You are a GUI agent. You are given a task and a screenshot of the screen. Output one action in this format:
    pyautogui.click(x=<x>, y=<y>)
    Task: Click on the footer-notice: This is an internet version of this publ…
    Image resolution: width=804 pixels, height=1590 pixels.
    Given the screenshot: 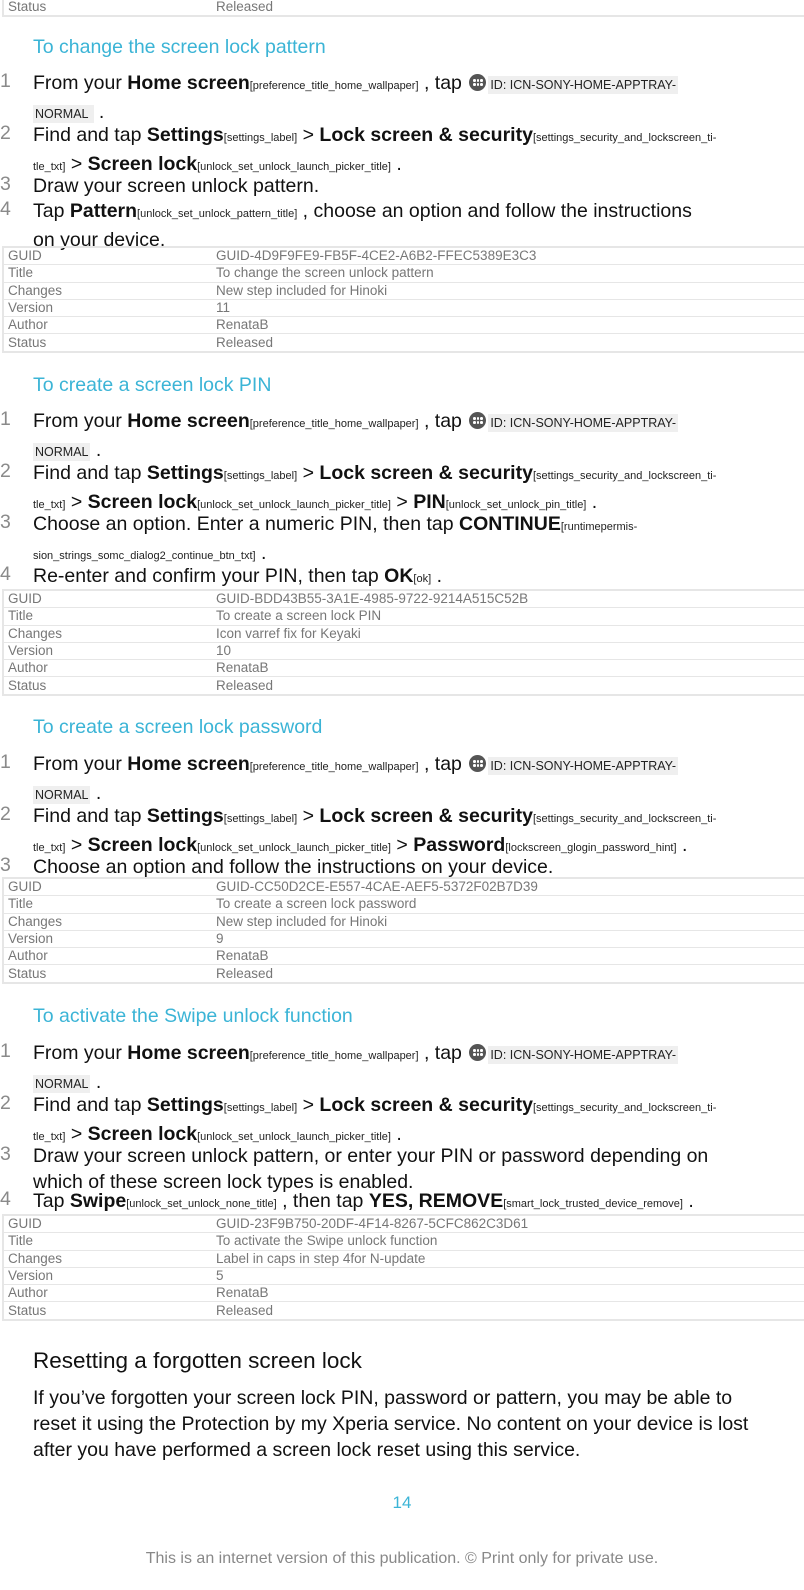 What is the action you would take?
    pyautogui.click(x=402, y=1558)
    